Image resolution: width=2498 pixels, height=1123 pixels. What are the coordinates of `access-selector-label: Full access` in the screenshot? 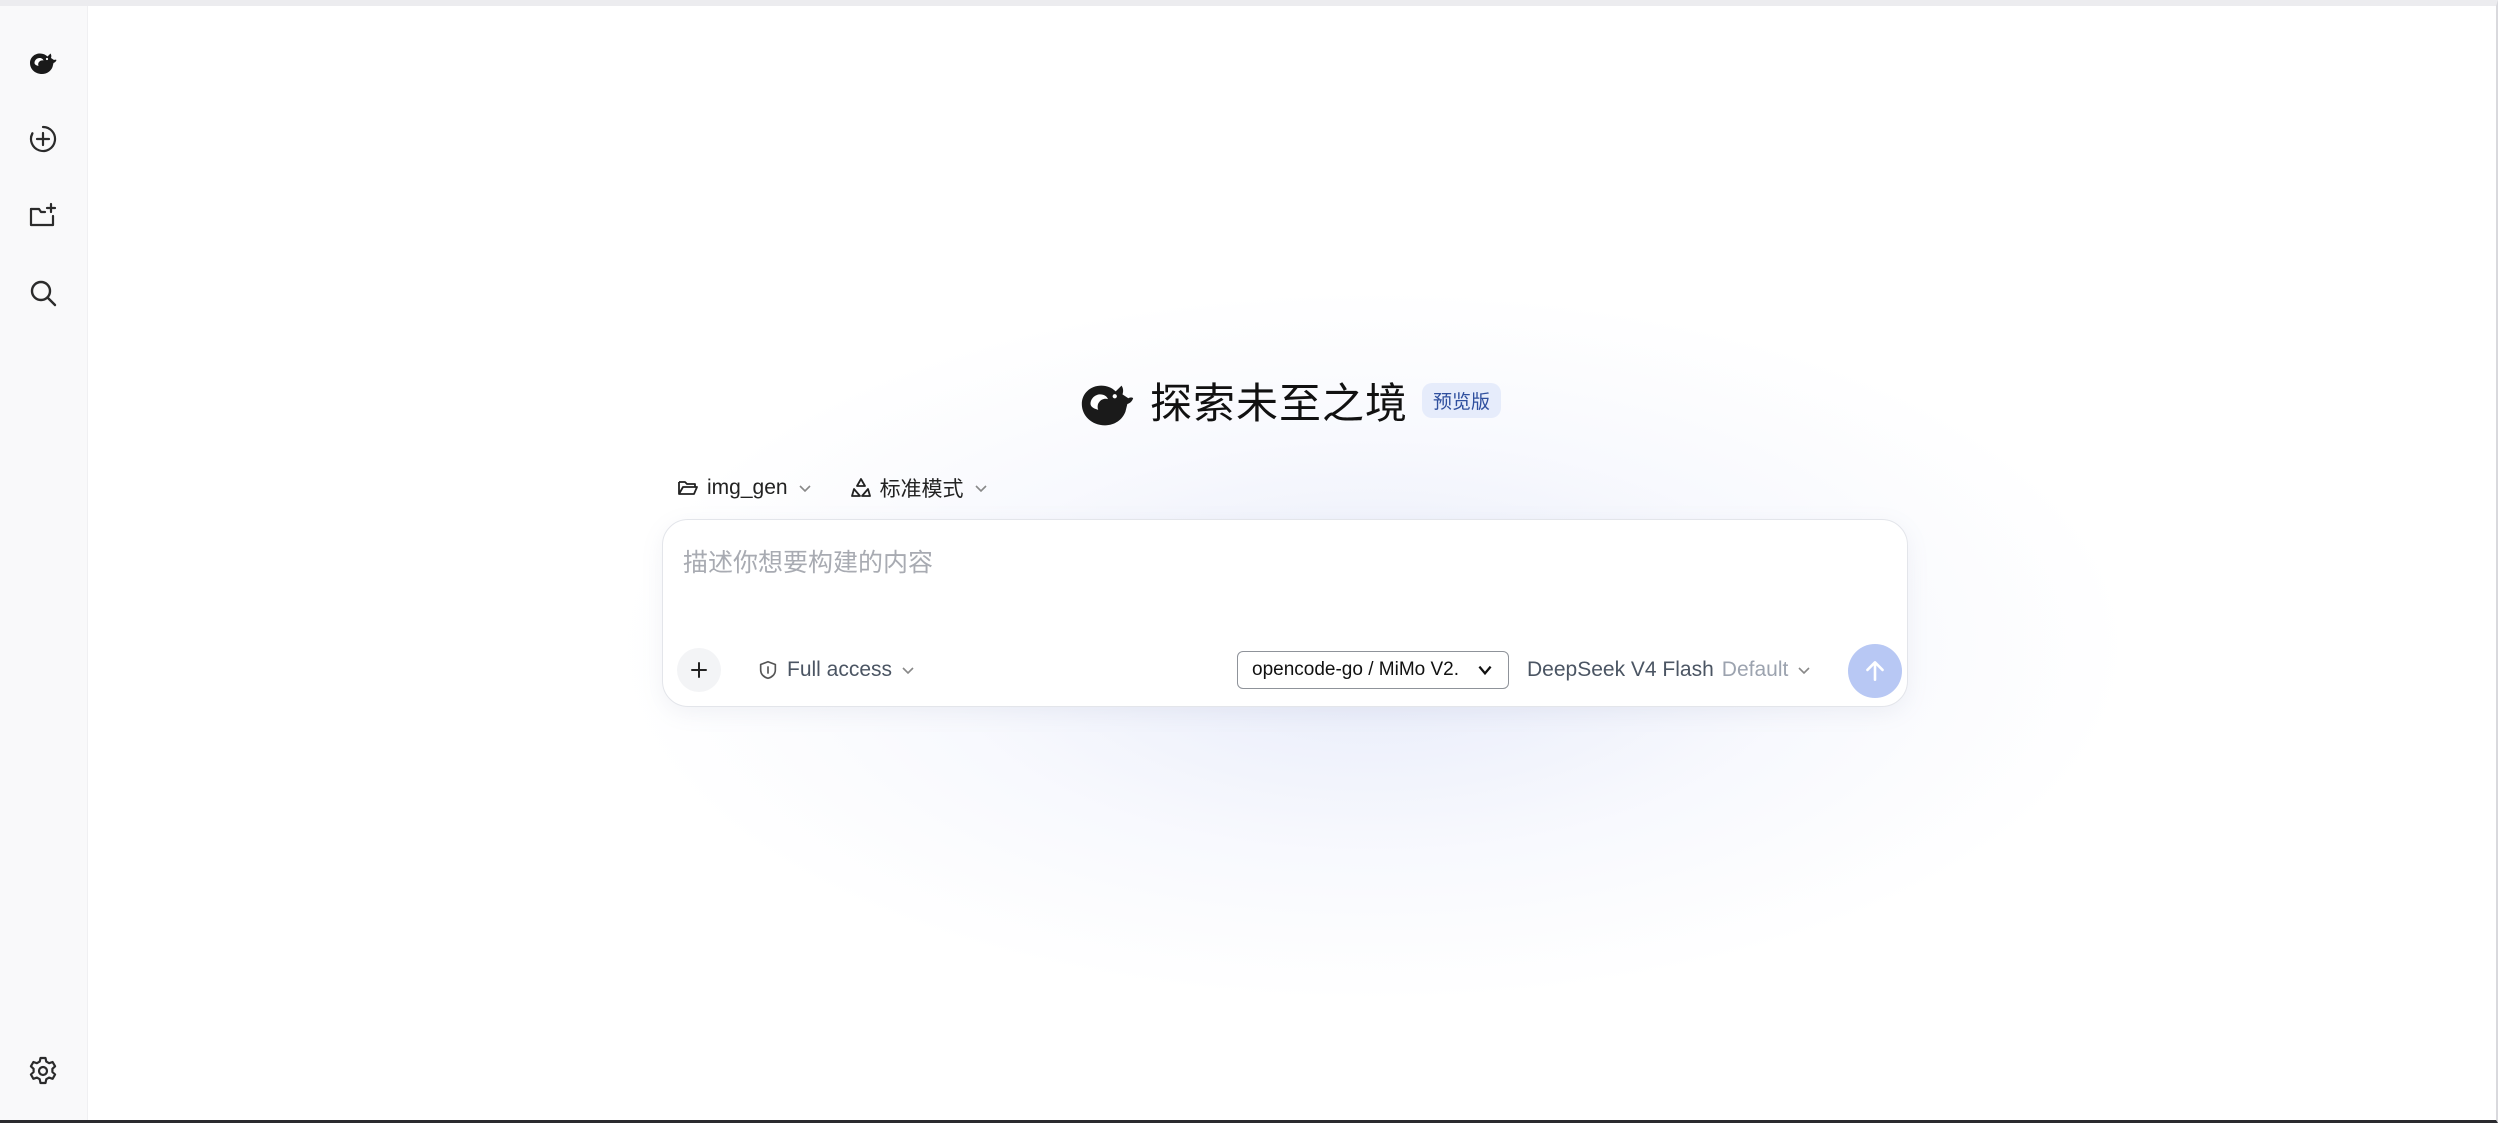 It's located at (840, 669).